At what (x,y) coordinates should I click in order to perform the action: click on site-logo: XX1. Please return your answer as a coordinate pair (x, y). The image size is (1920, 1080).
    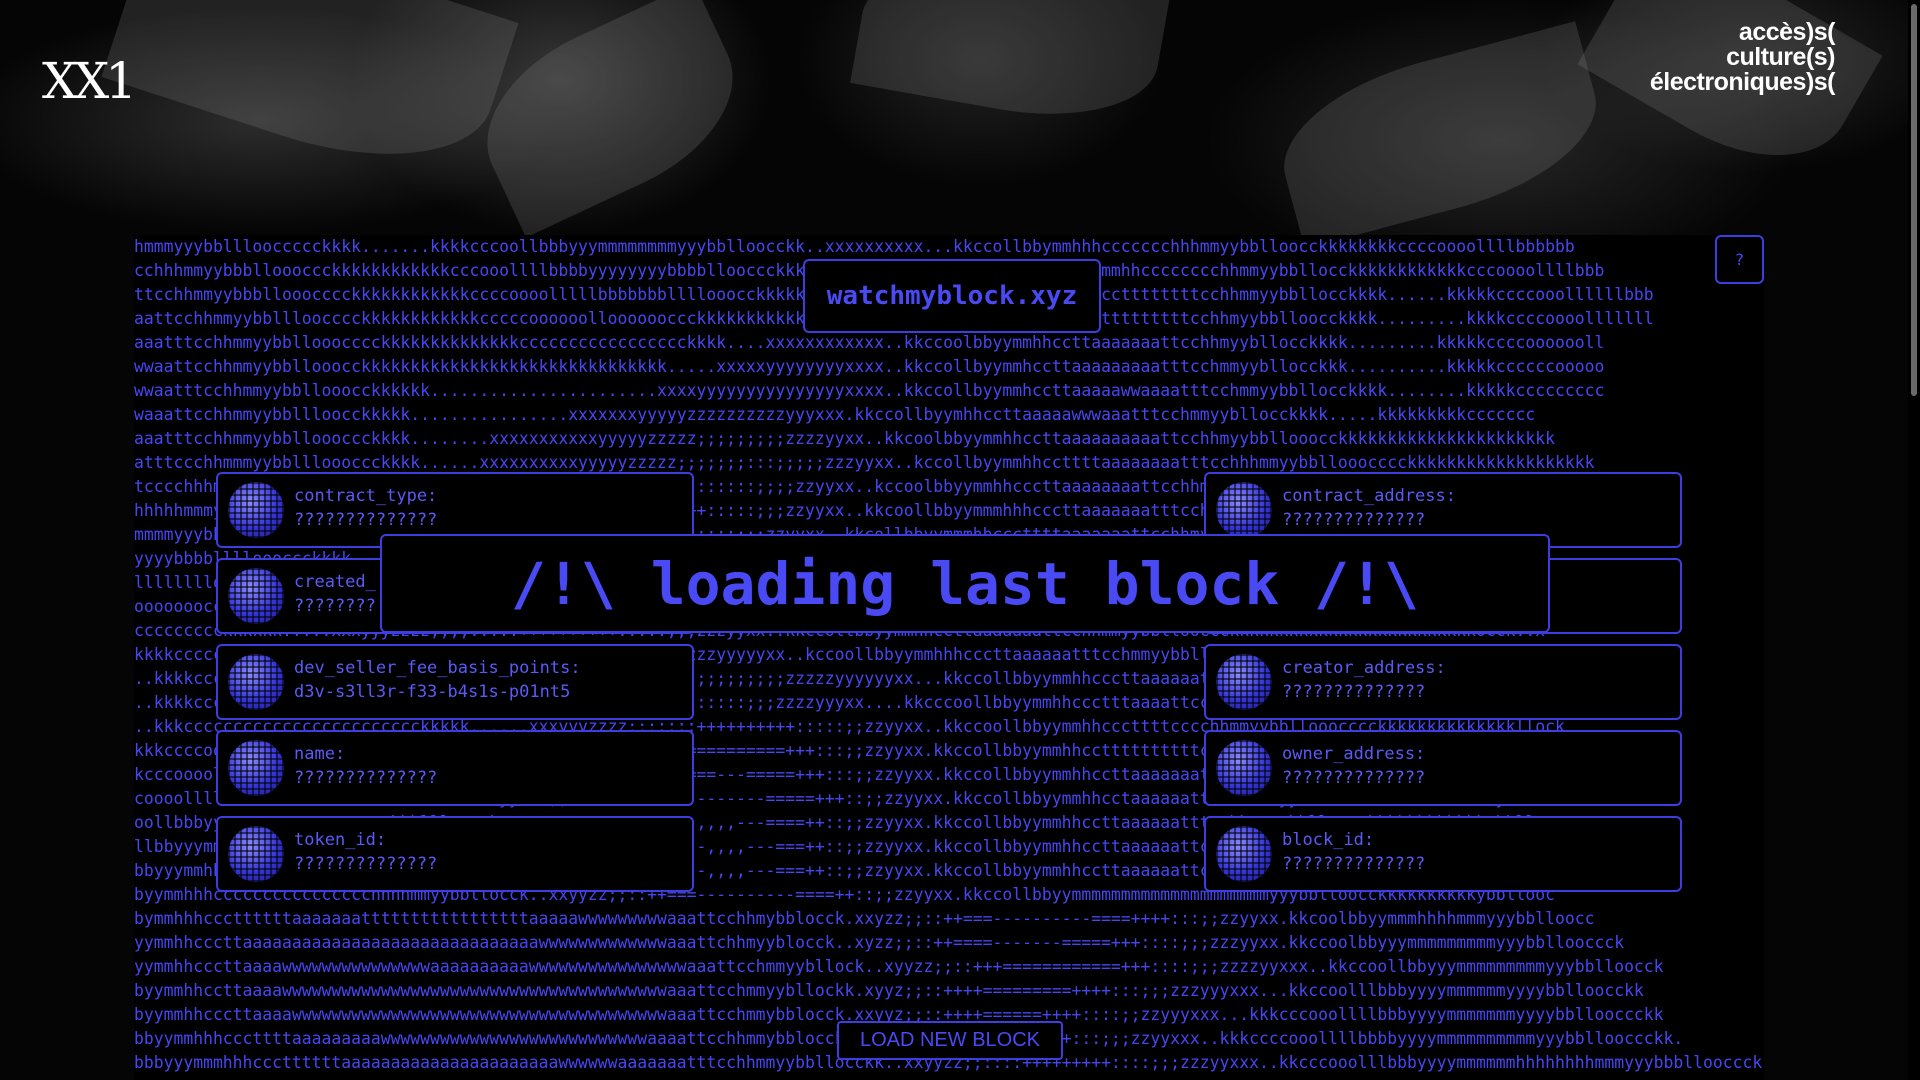
    Looking at the image, I should click on (89, 81).